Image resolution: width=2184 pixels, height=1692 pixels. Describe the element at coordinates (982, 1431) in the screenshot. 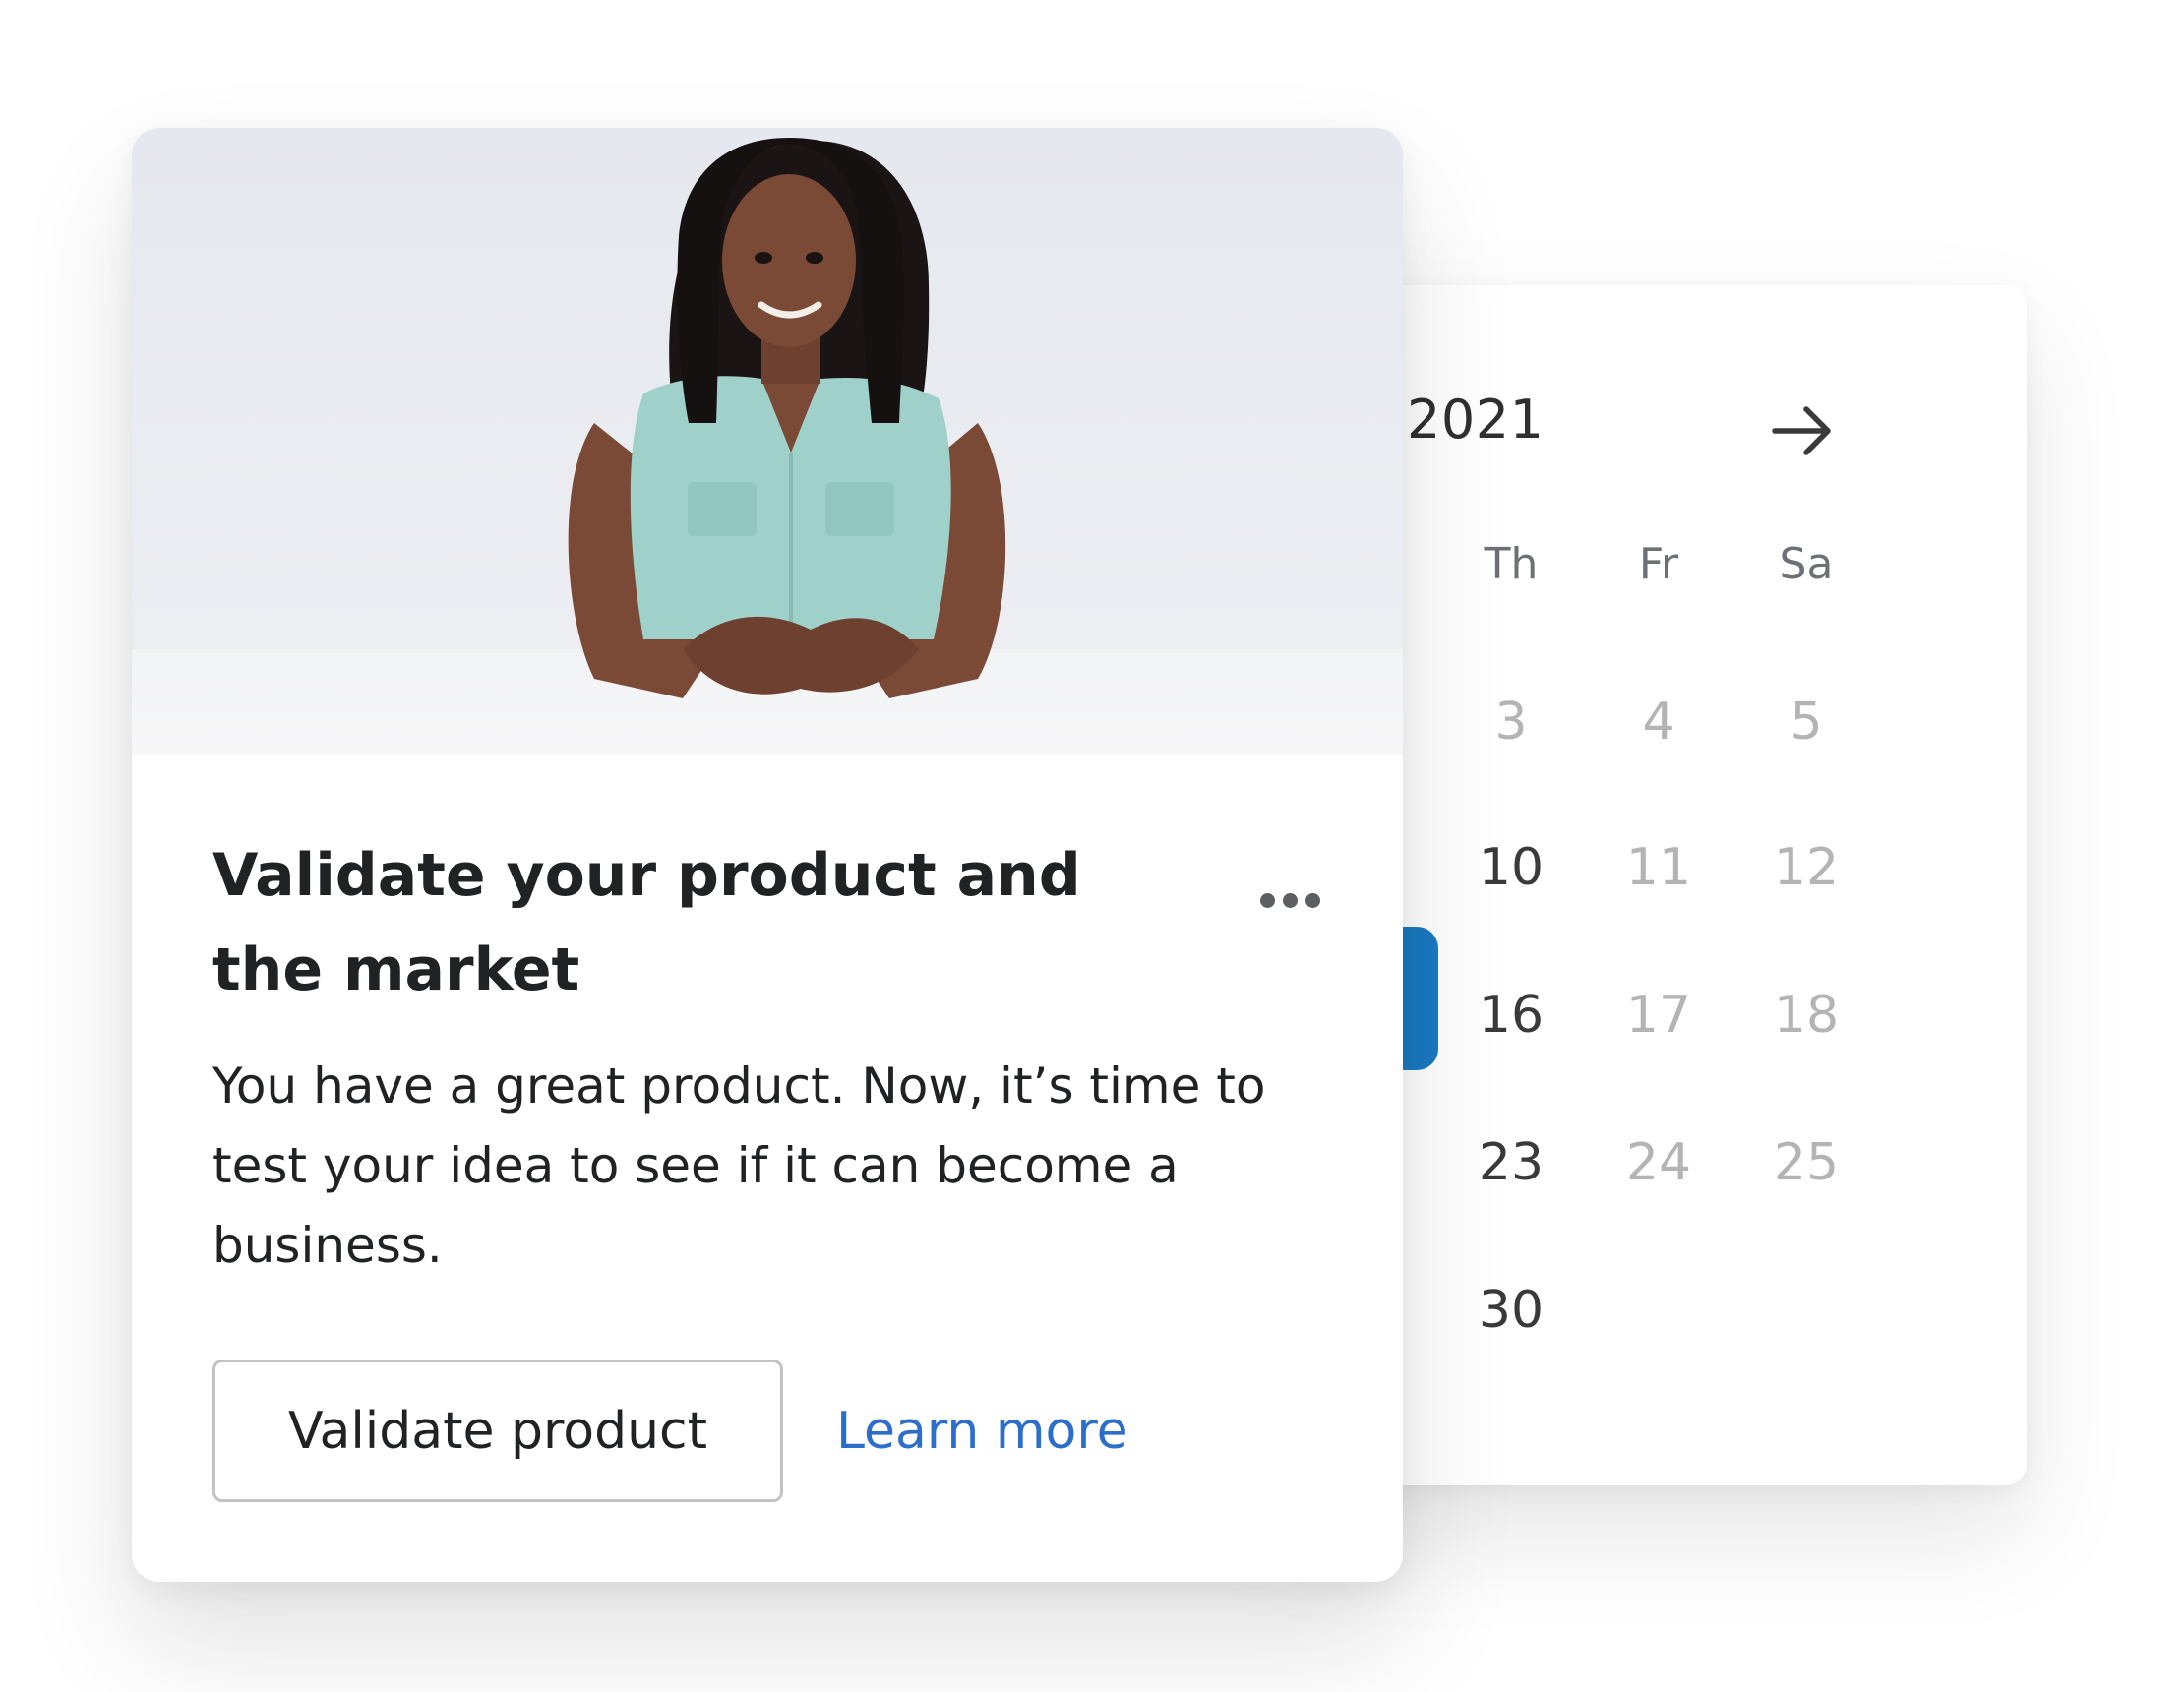

I see `learn-more-link: Learn more` at that location.